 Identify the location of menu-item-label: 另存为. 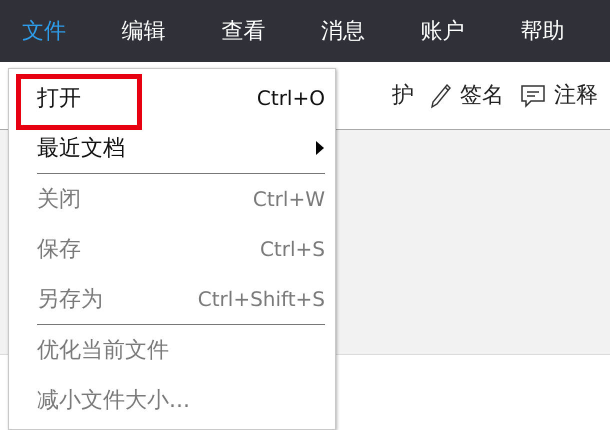
(70, 300).